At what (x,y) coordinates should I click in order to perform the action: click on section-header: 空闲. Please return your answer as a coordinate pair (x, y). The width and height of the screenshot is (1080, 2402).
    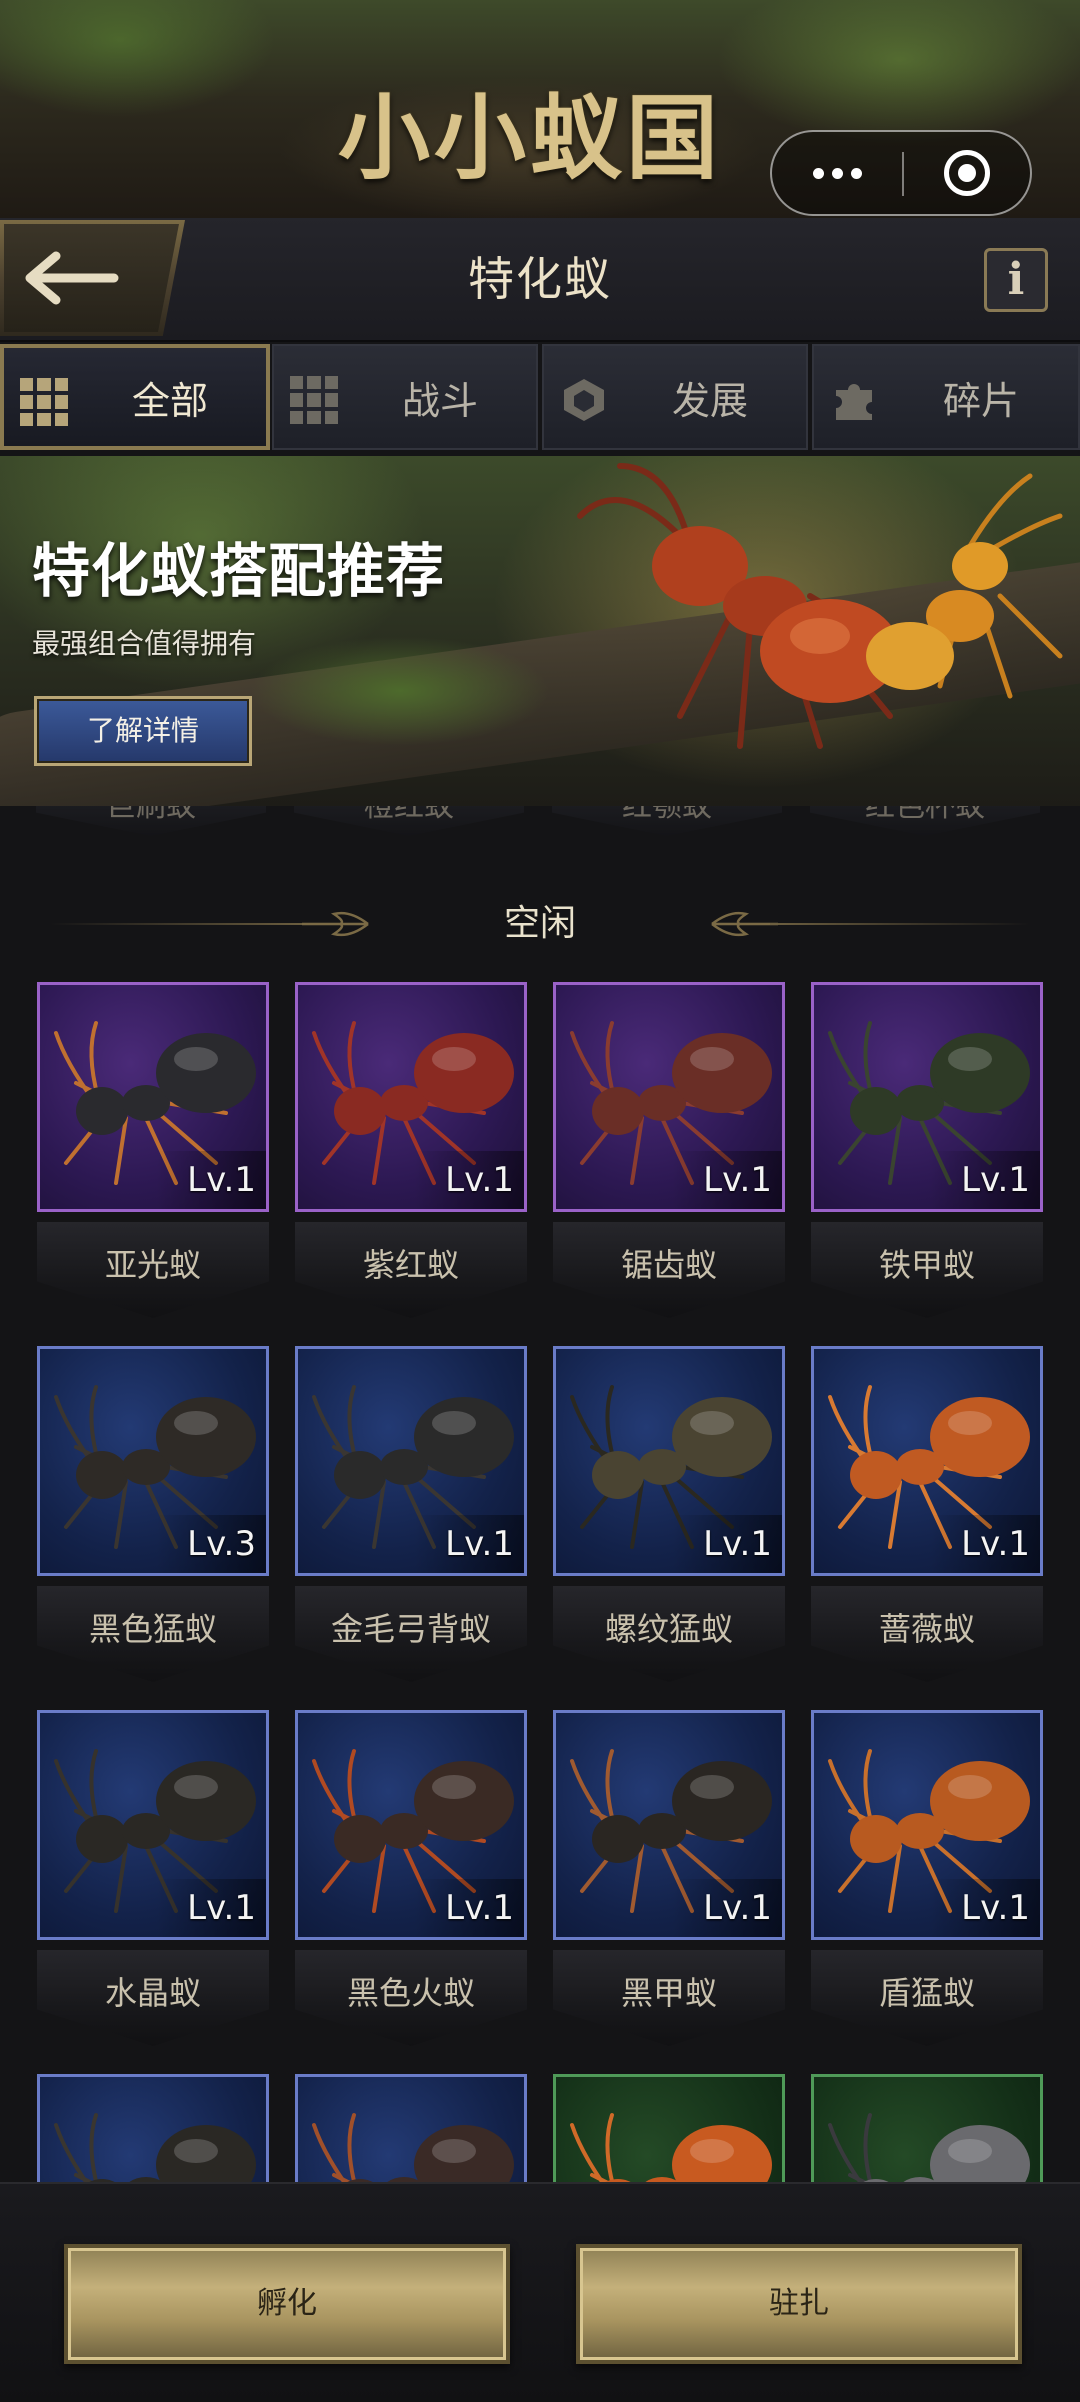
    Looking at the image, I should click on (540, 924).